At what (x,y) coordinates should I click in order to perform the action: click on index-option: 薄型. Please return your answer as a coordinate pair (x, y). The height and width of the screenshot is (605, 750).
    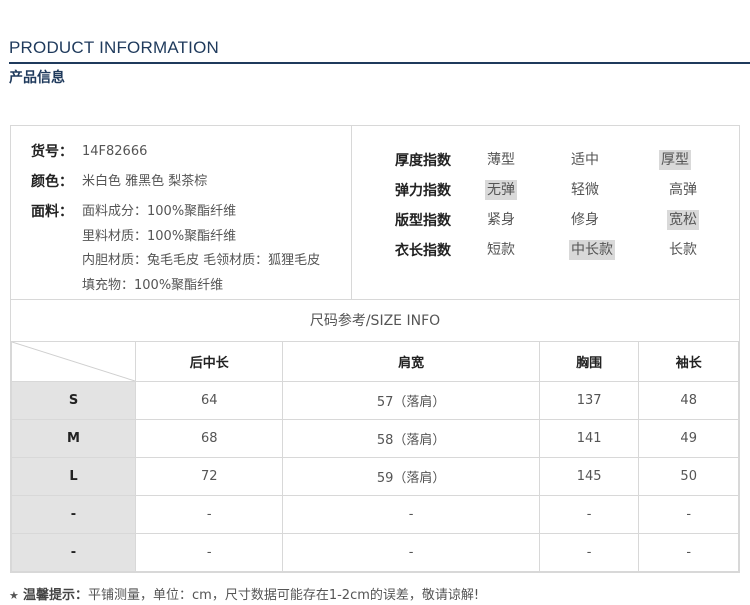
    Looking at the image, I should click on (501, 160).